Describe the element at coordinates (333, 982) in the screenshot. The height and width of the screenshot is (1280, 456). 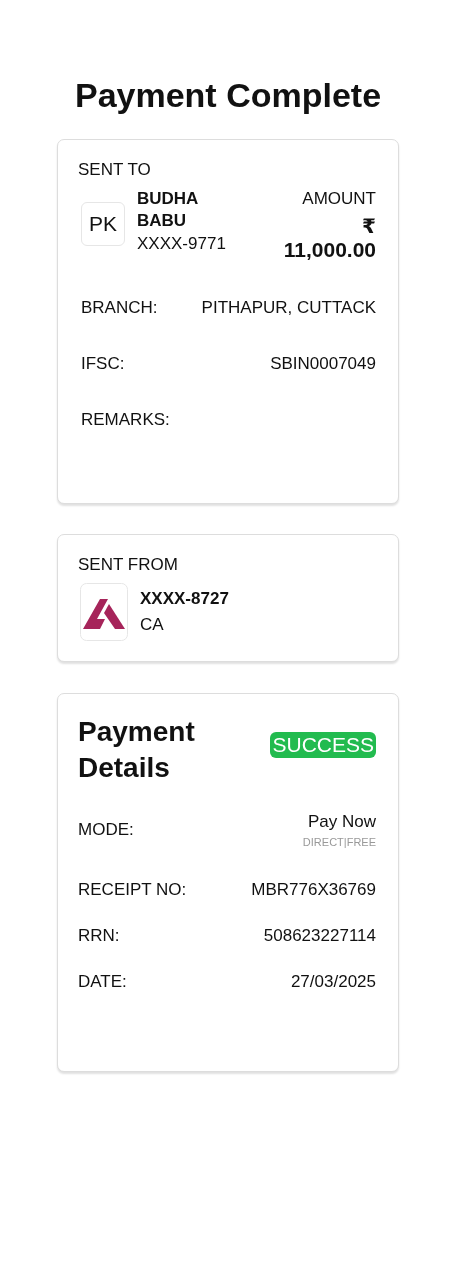
I see `field-value: 27/03/2025` at that location.